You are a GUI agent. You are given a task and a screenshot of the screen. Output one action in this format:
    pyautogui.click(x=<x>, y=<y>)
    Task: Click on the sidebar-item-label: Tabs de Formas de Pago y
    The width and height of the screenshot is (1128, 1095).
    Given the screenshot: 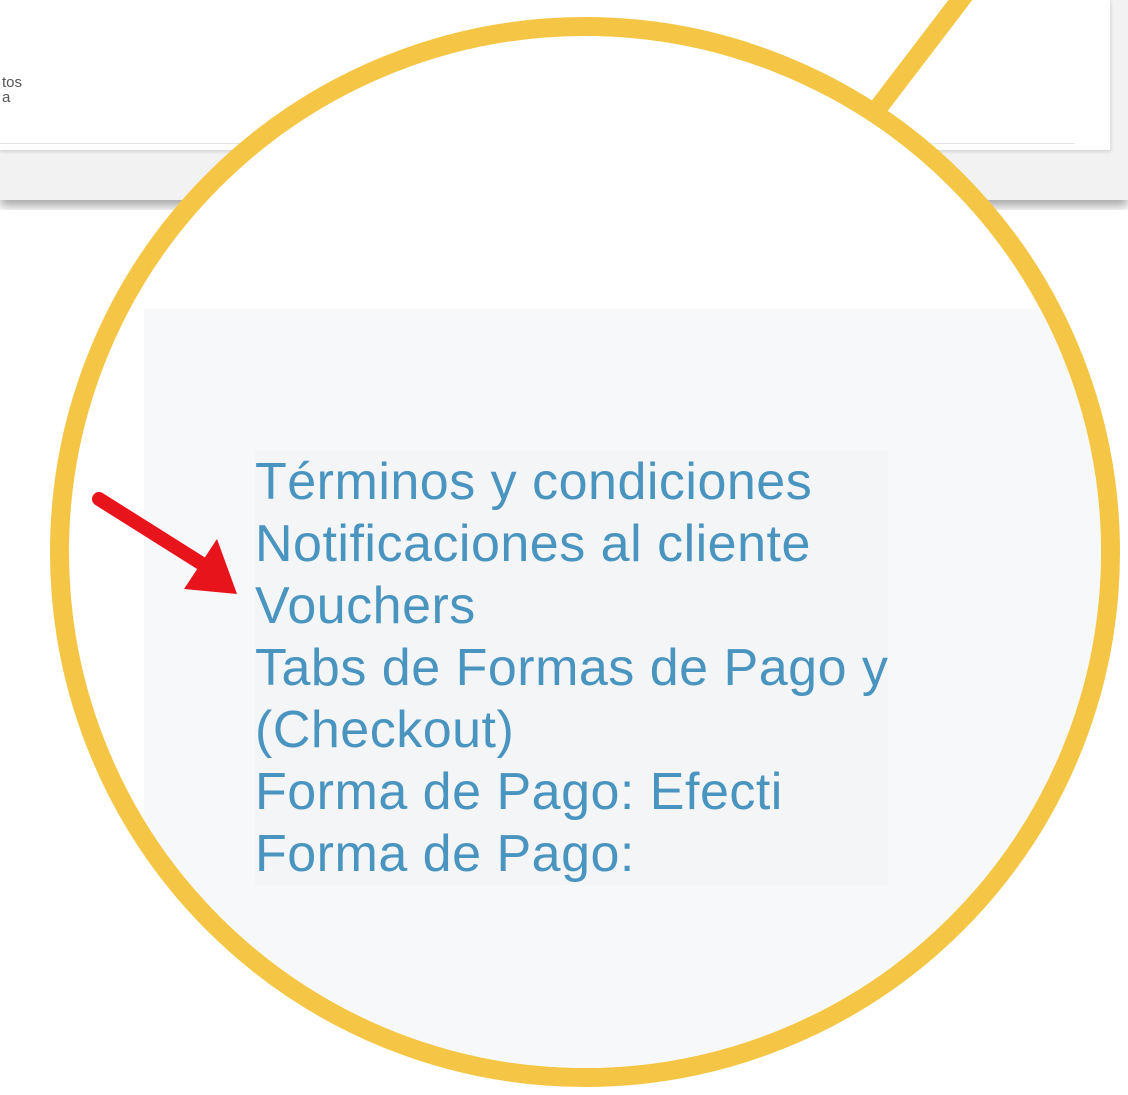 What is the action you would take?
    pyautogui.click(x=571, y=668)
    